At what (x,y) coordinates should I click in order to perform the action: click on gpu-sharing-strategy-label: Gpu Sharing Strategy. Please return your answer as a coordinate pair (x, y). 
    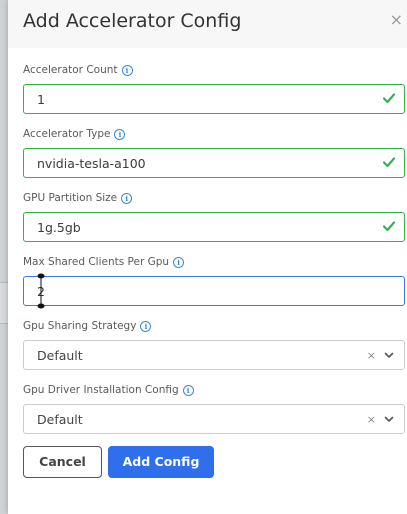
    Looking at the image, I should click on (80, 326).